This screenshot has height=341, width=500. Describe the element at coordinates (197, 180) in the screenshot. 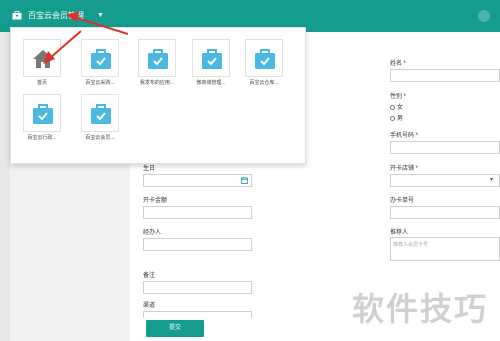

I see `birthday-input` at that location.